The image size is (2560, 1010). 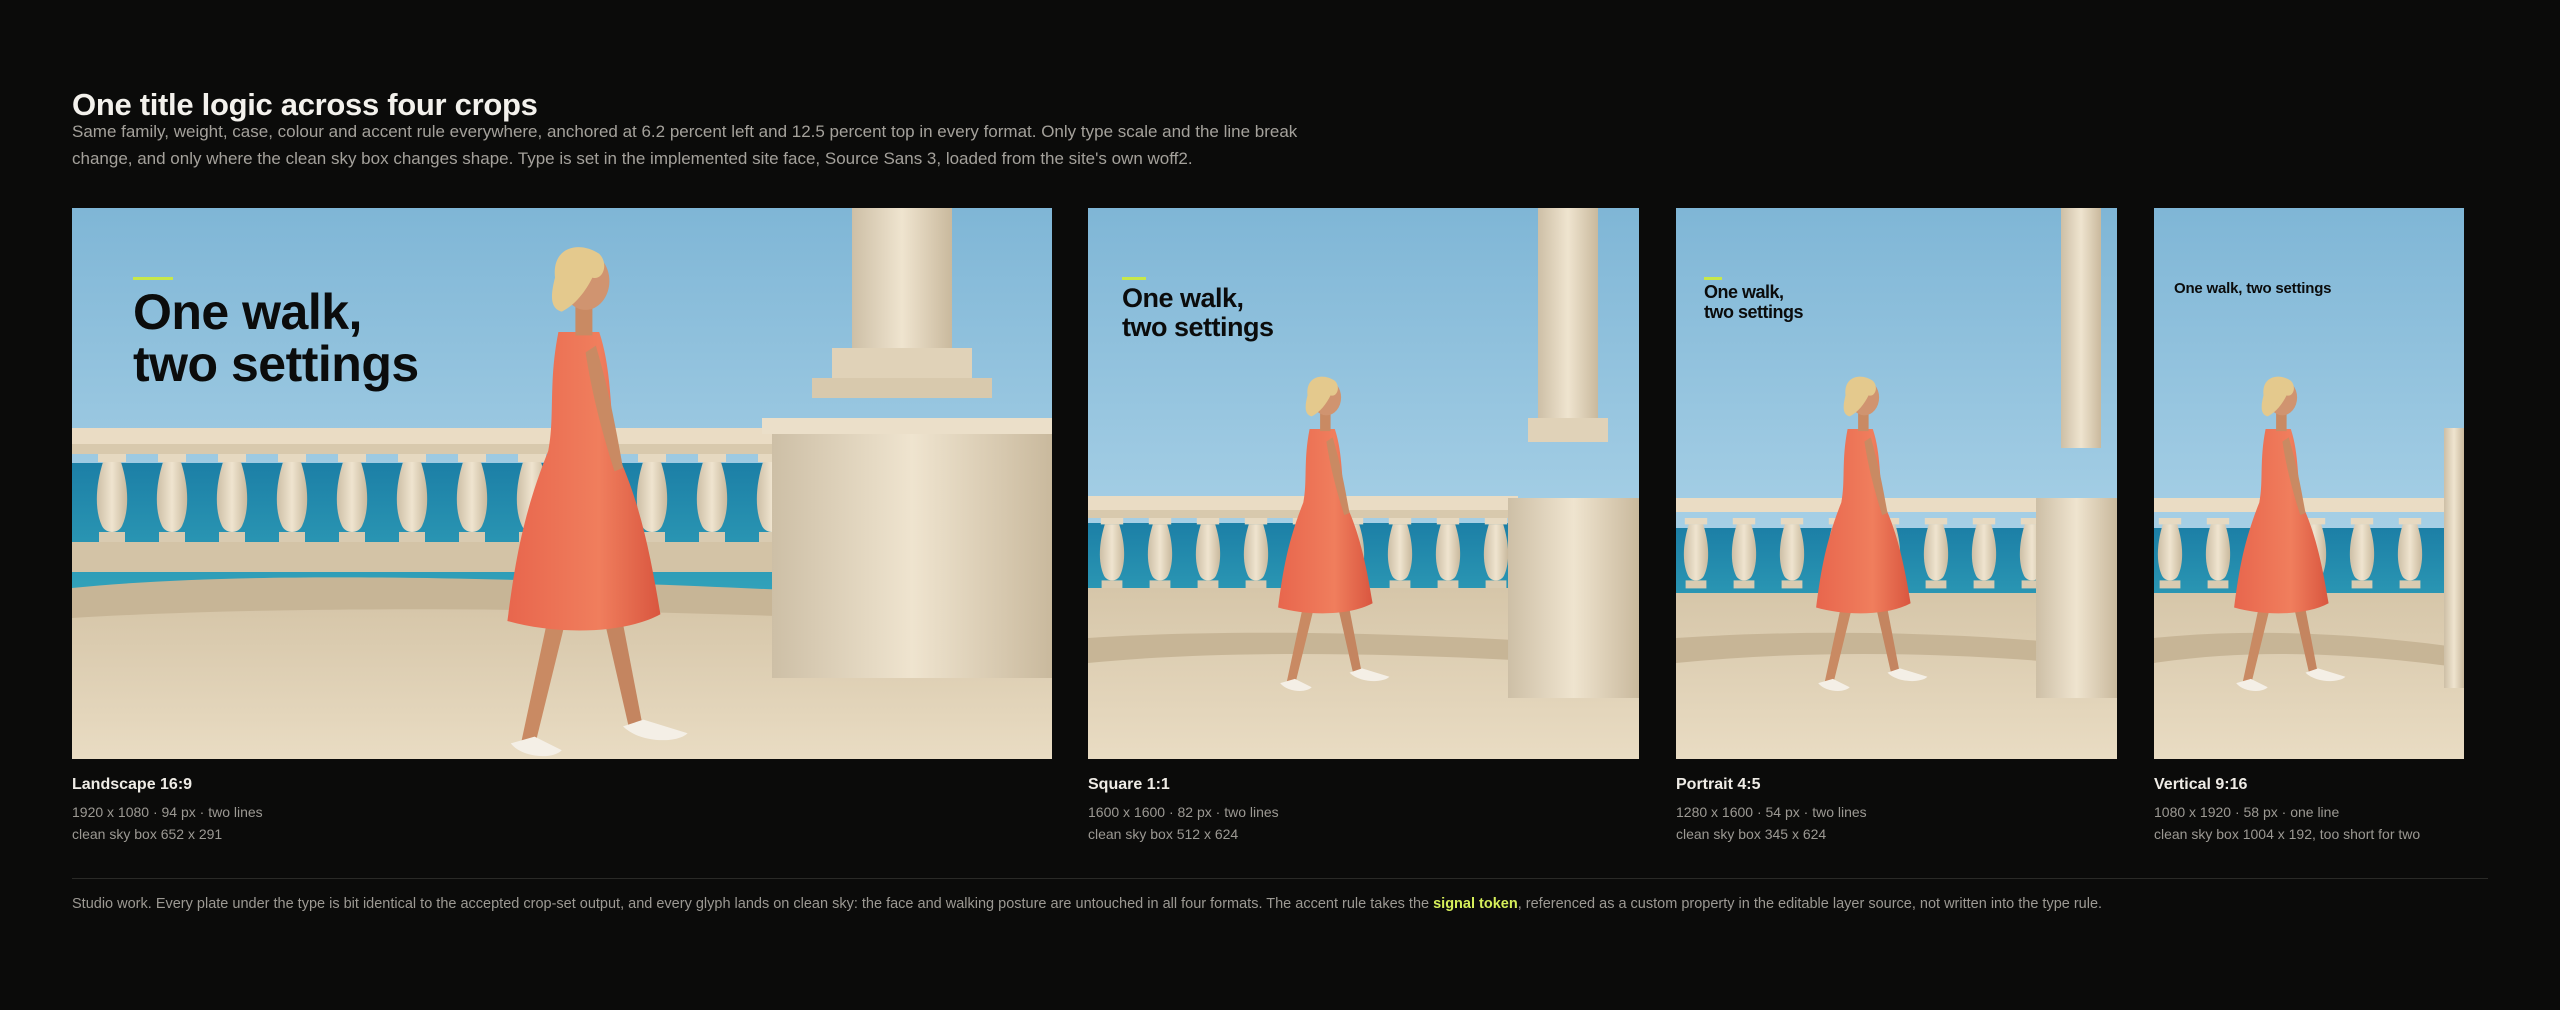 What do you see at coordinates (1718, 784) in the screenshot?
I see `caption-name: Portrait 4:5` at bounding box center [1718, 784].